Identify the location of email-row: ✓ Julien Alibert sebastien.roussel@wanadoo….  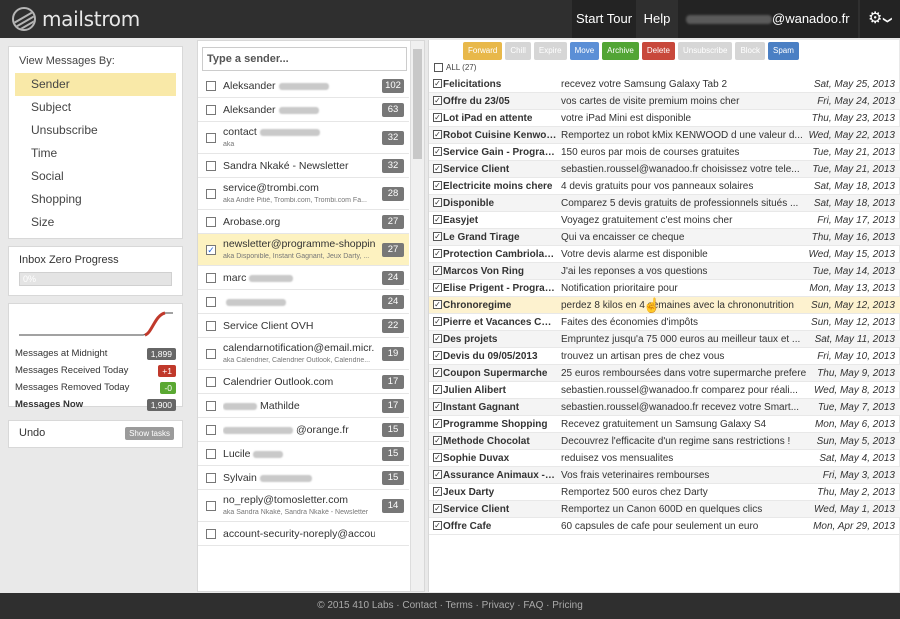
(664, 390).